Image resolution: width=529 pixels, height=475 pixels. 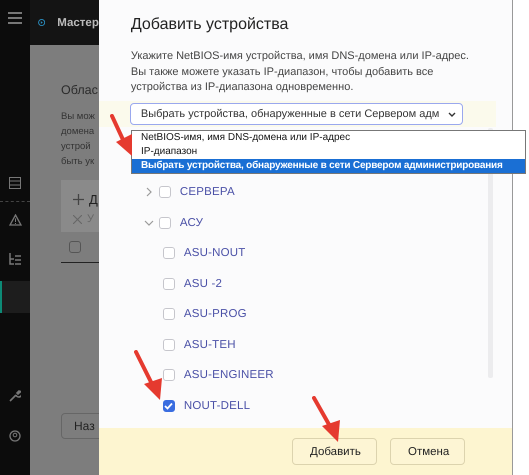 What do you see at coordinates (15, 259) in the screenshot?
I see `tree-icon` at bounding box center [15, 259].